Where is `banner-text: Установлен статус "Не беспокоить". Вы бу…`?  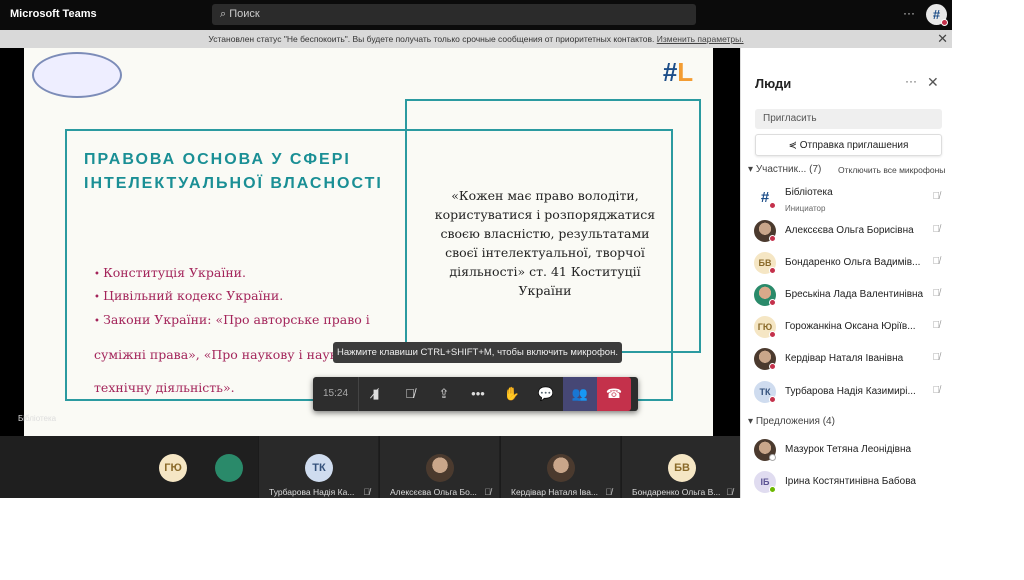
banner-text: Установлен статус "Не беспокоить". Вы бу… is located at coordinates (431, 39).